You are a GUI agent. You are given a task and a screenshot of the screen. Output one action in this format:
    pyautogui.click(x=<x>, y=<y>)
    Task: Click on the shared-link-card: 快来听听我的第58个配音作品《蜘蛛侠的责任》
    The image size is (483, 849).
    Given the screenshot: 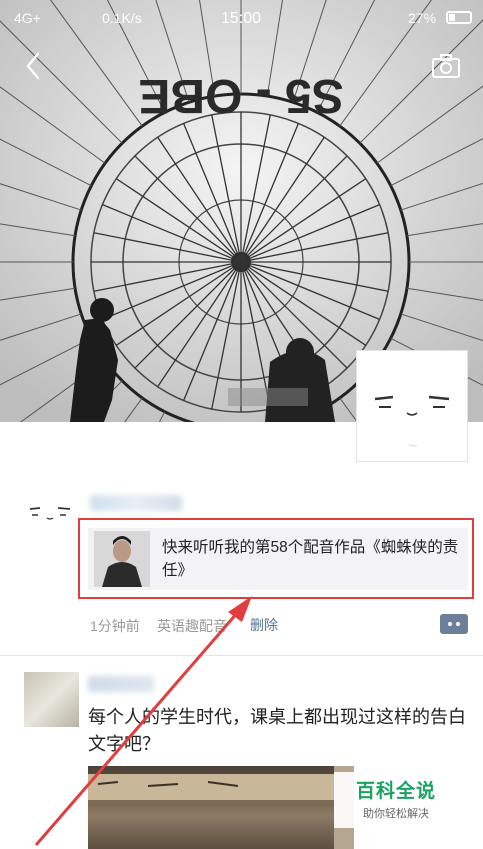 What is the action you would take?
    pyautogui.click(x=278, y=559)
    